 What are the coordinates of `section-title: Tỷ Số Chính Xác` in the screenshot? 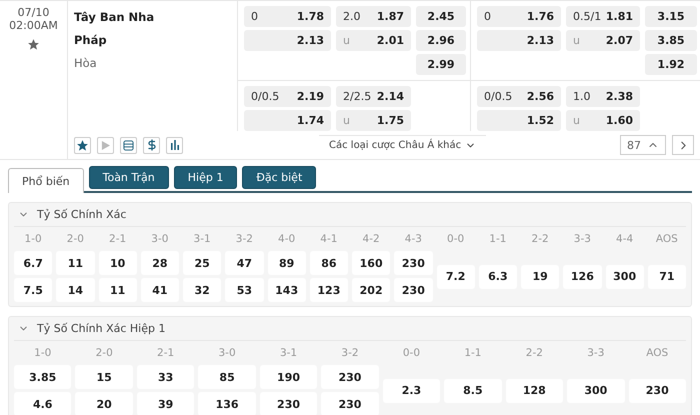 It's located at (81, 214).